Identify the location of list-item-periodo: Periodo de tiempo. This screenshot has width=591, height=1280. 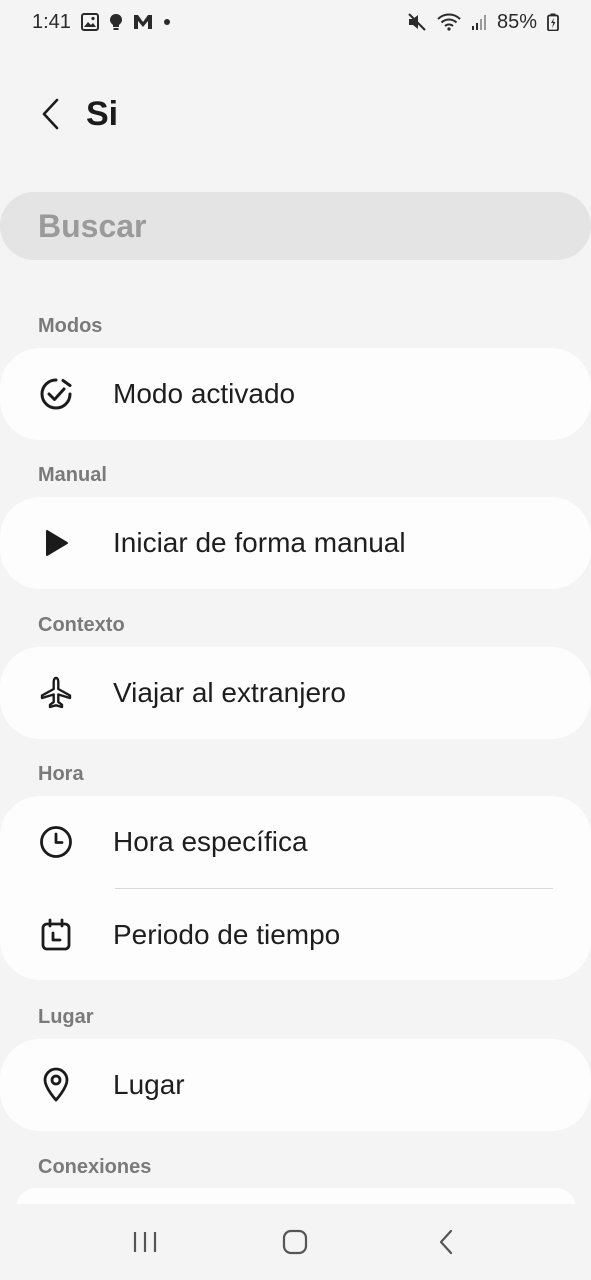
(295, 934).